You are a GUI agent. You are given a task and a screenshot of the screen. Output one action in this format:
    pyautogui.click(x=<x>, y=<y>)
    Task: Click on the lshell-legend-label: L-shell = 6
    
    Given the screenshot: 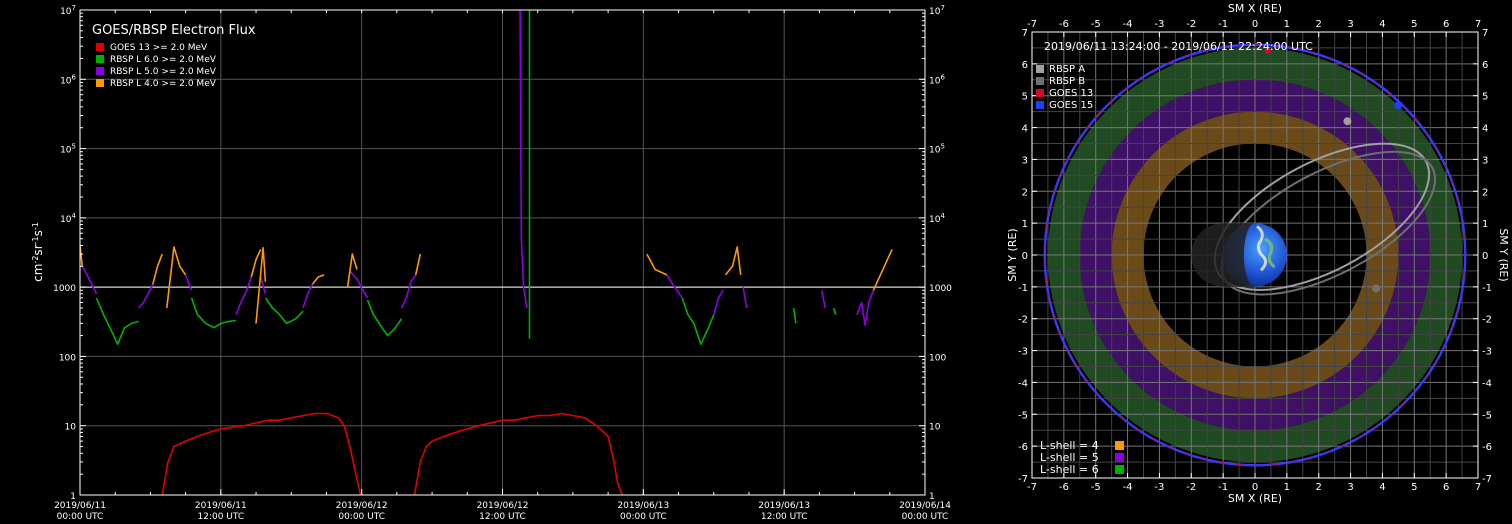 What is the action you would take?
    pyautogui.click(x=1069, y=469)
    